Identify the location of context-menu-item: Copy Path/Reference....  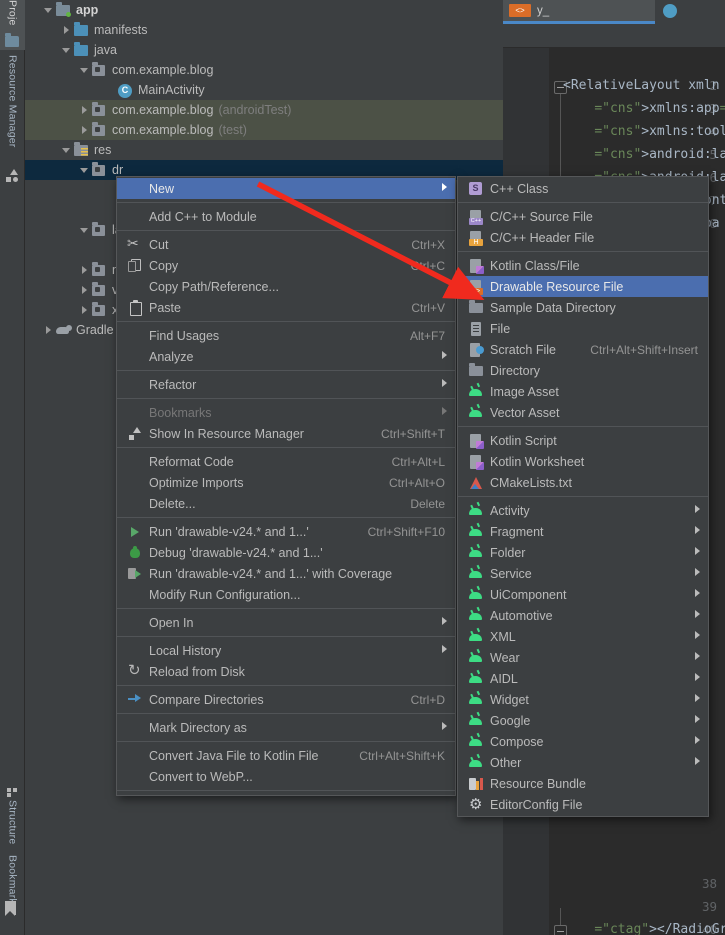
(286, 286).